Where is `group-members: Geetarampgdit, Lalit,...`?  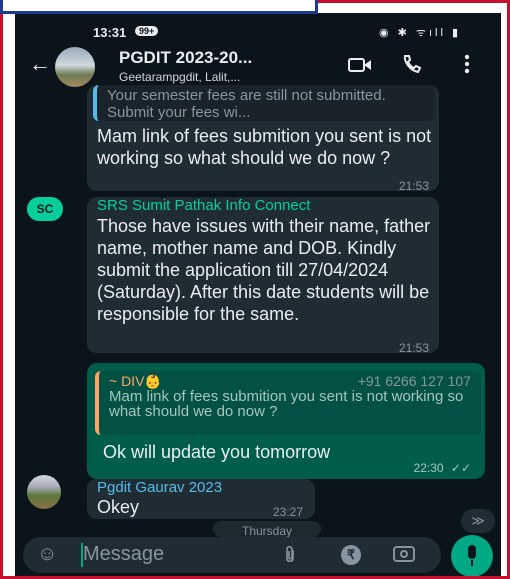
group-members: Geetarampgdit, Lalit,... is located at coordinates (179, 77).